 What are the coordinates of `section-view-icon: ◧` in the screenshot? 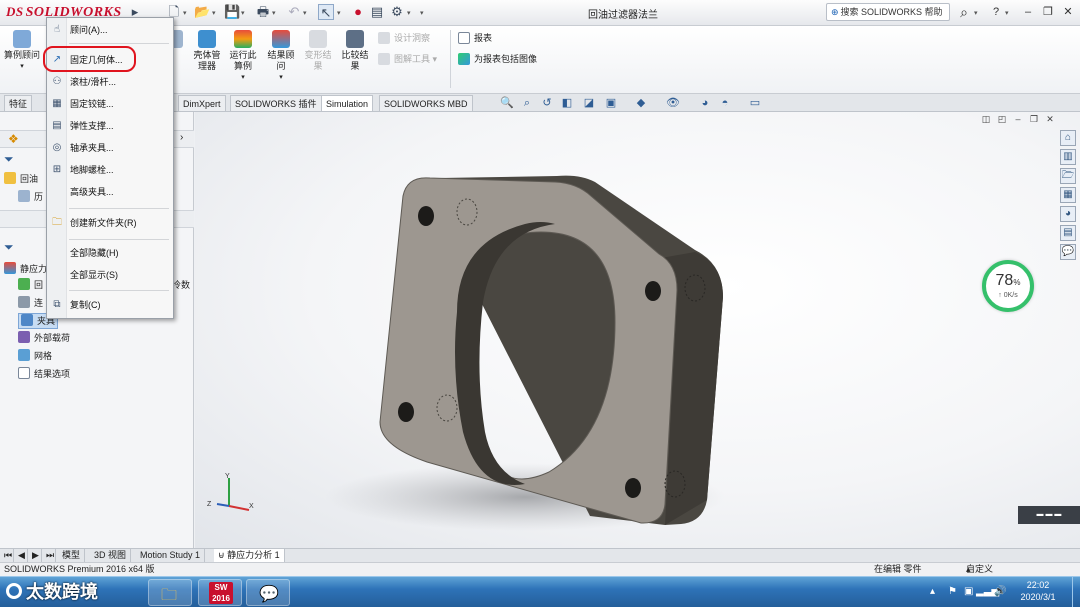 It's located at (567, 103).